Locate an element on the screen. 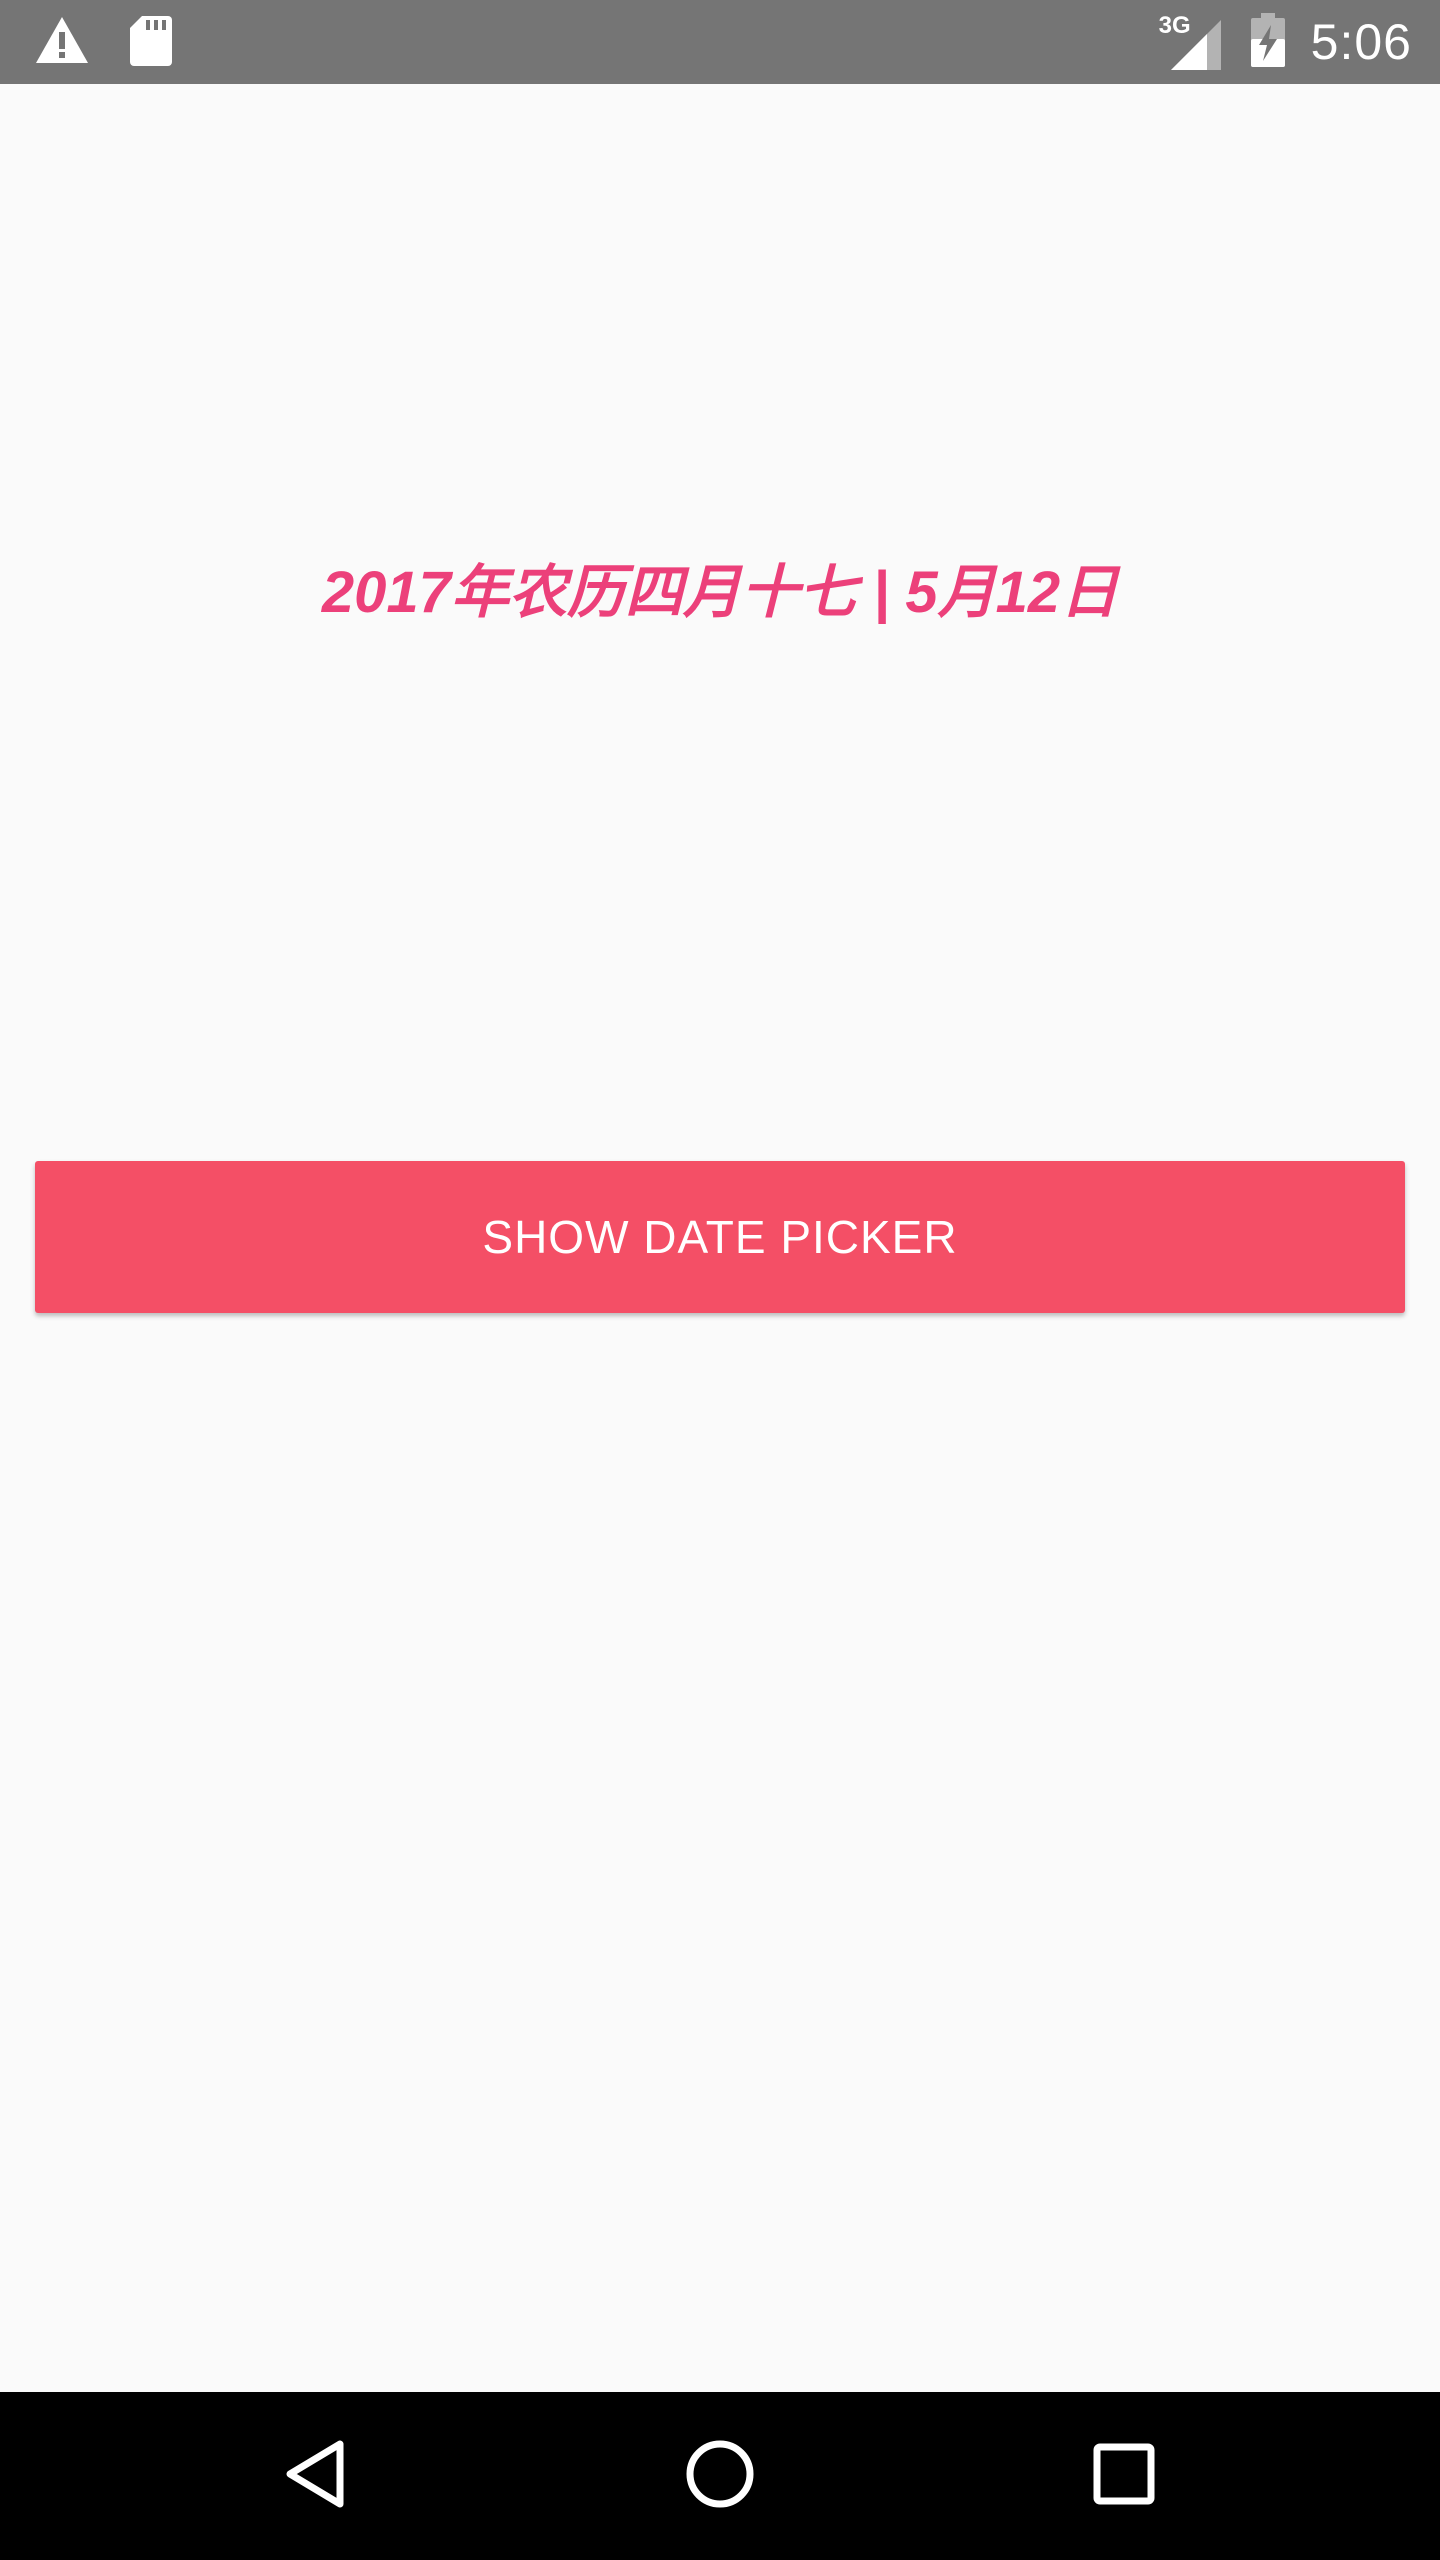 Image resolution: width=1440 pixels, height=2560 pixels. status-left-icons is located at coordinates (103, 42).